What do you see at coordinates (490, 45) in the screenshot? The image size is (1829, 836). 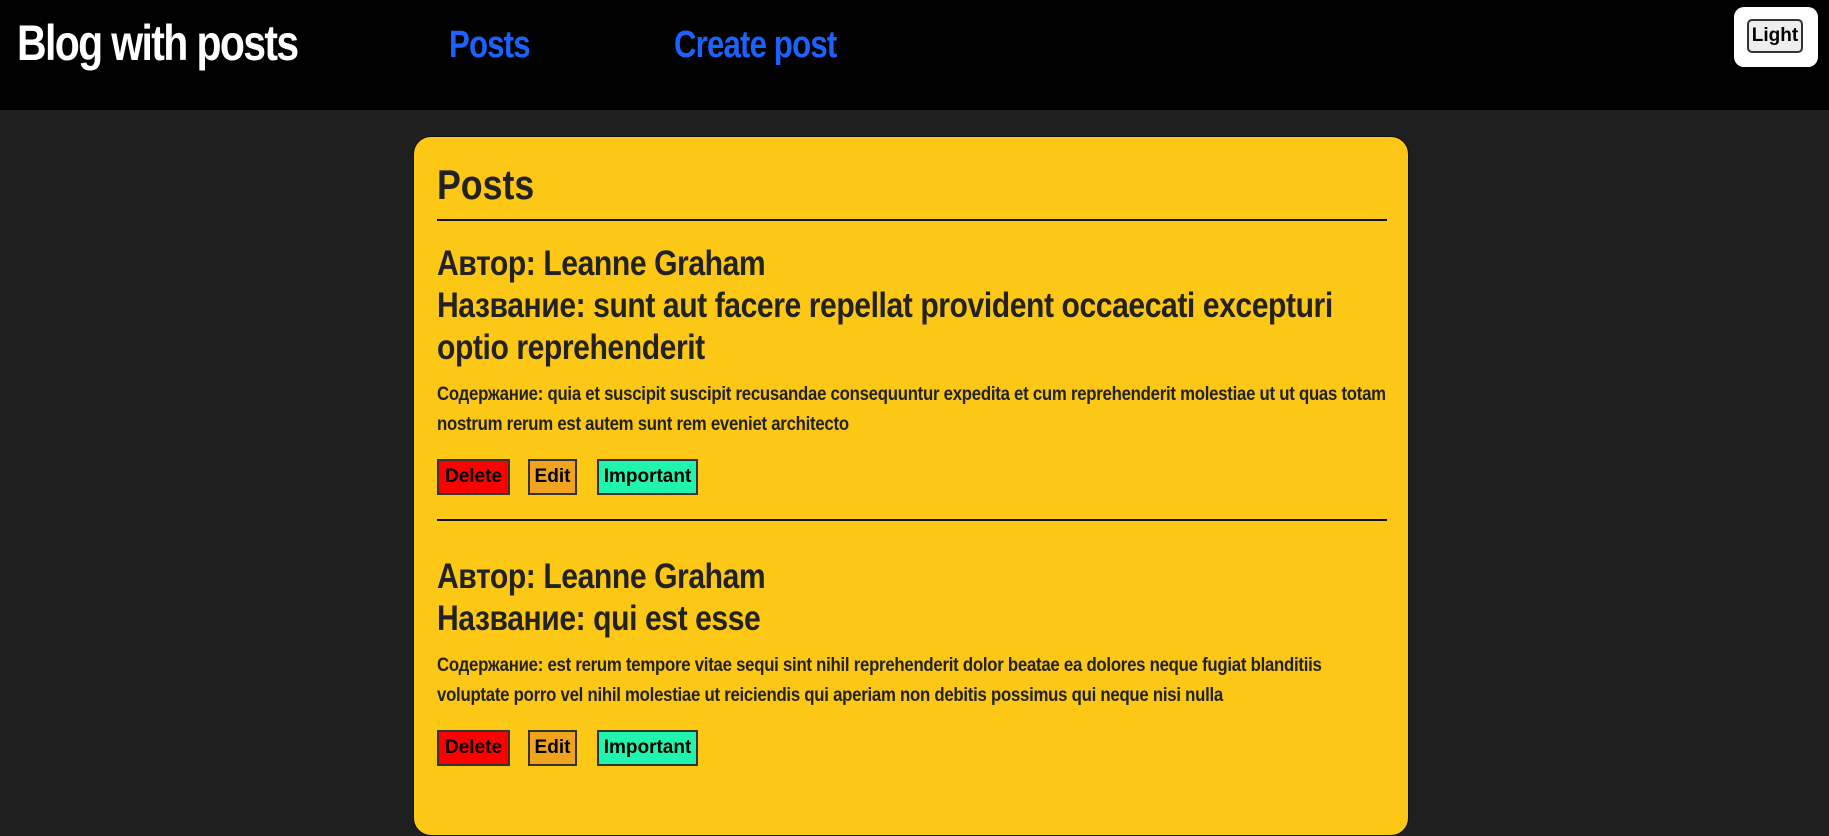 I see `nav-link-posts: Posts` at bounding box center [490, 45].